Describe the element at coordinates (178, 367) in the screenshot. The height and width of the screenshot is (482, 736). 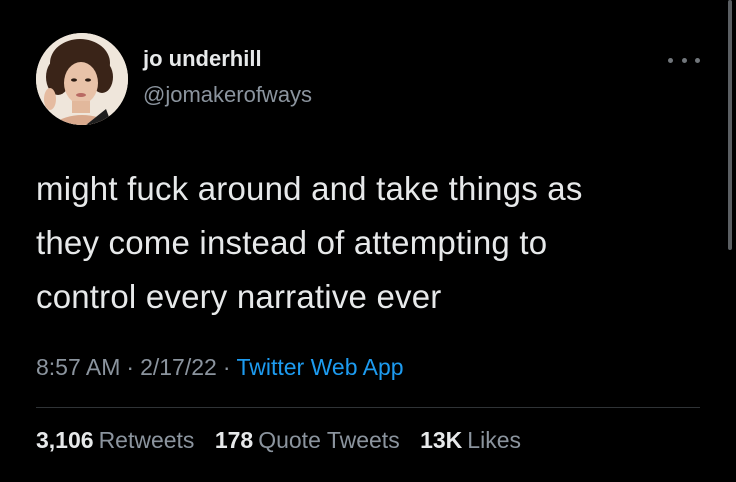
I see `tweet-date: 2/17/22` at that location.